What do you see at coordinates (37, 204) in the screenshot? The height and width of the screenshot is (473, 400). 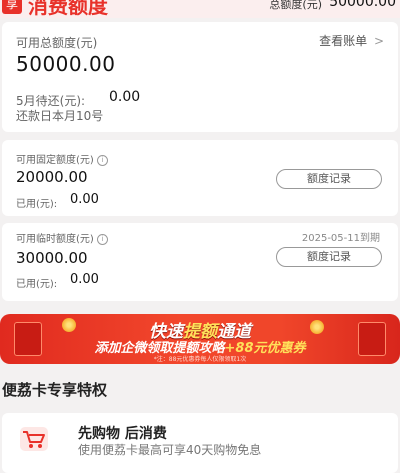 I see `fixed-used-label: 已用(元):` at bounding box center [37, 204].